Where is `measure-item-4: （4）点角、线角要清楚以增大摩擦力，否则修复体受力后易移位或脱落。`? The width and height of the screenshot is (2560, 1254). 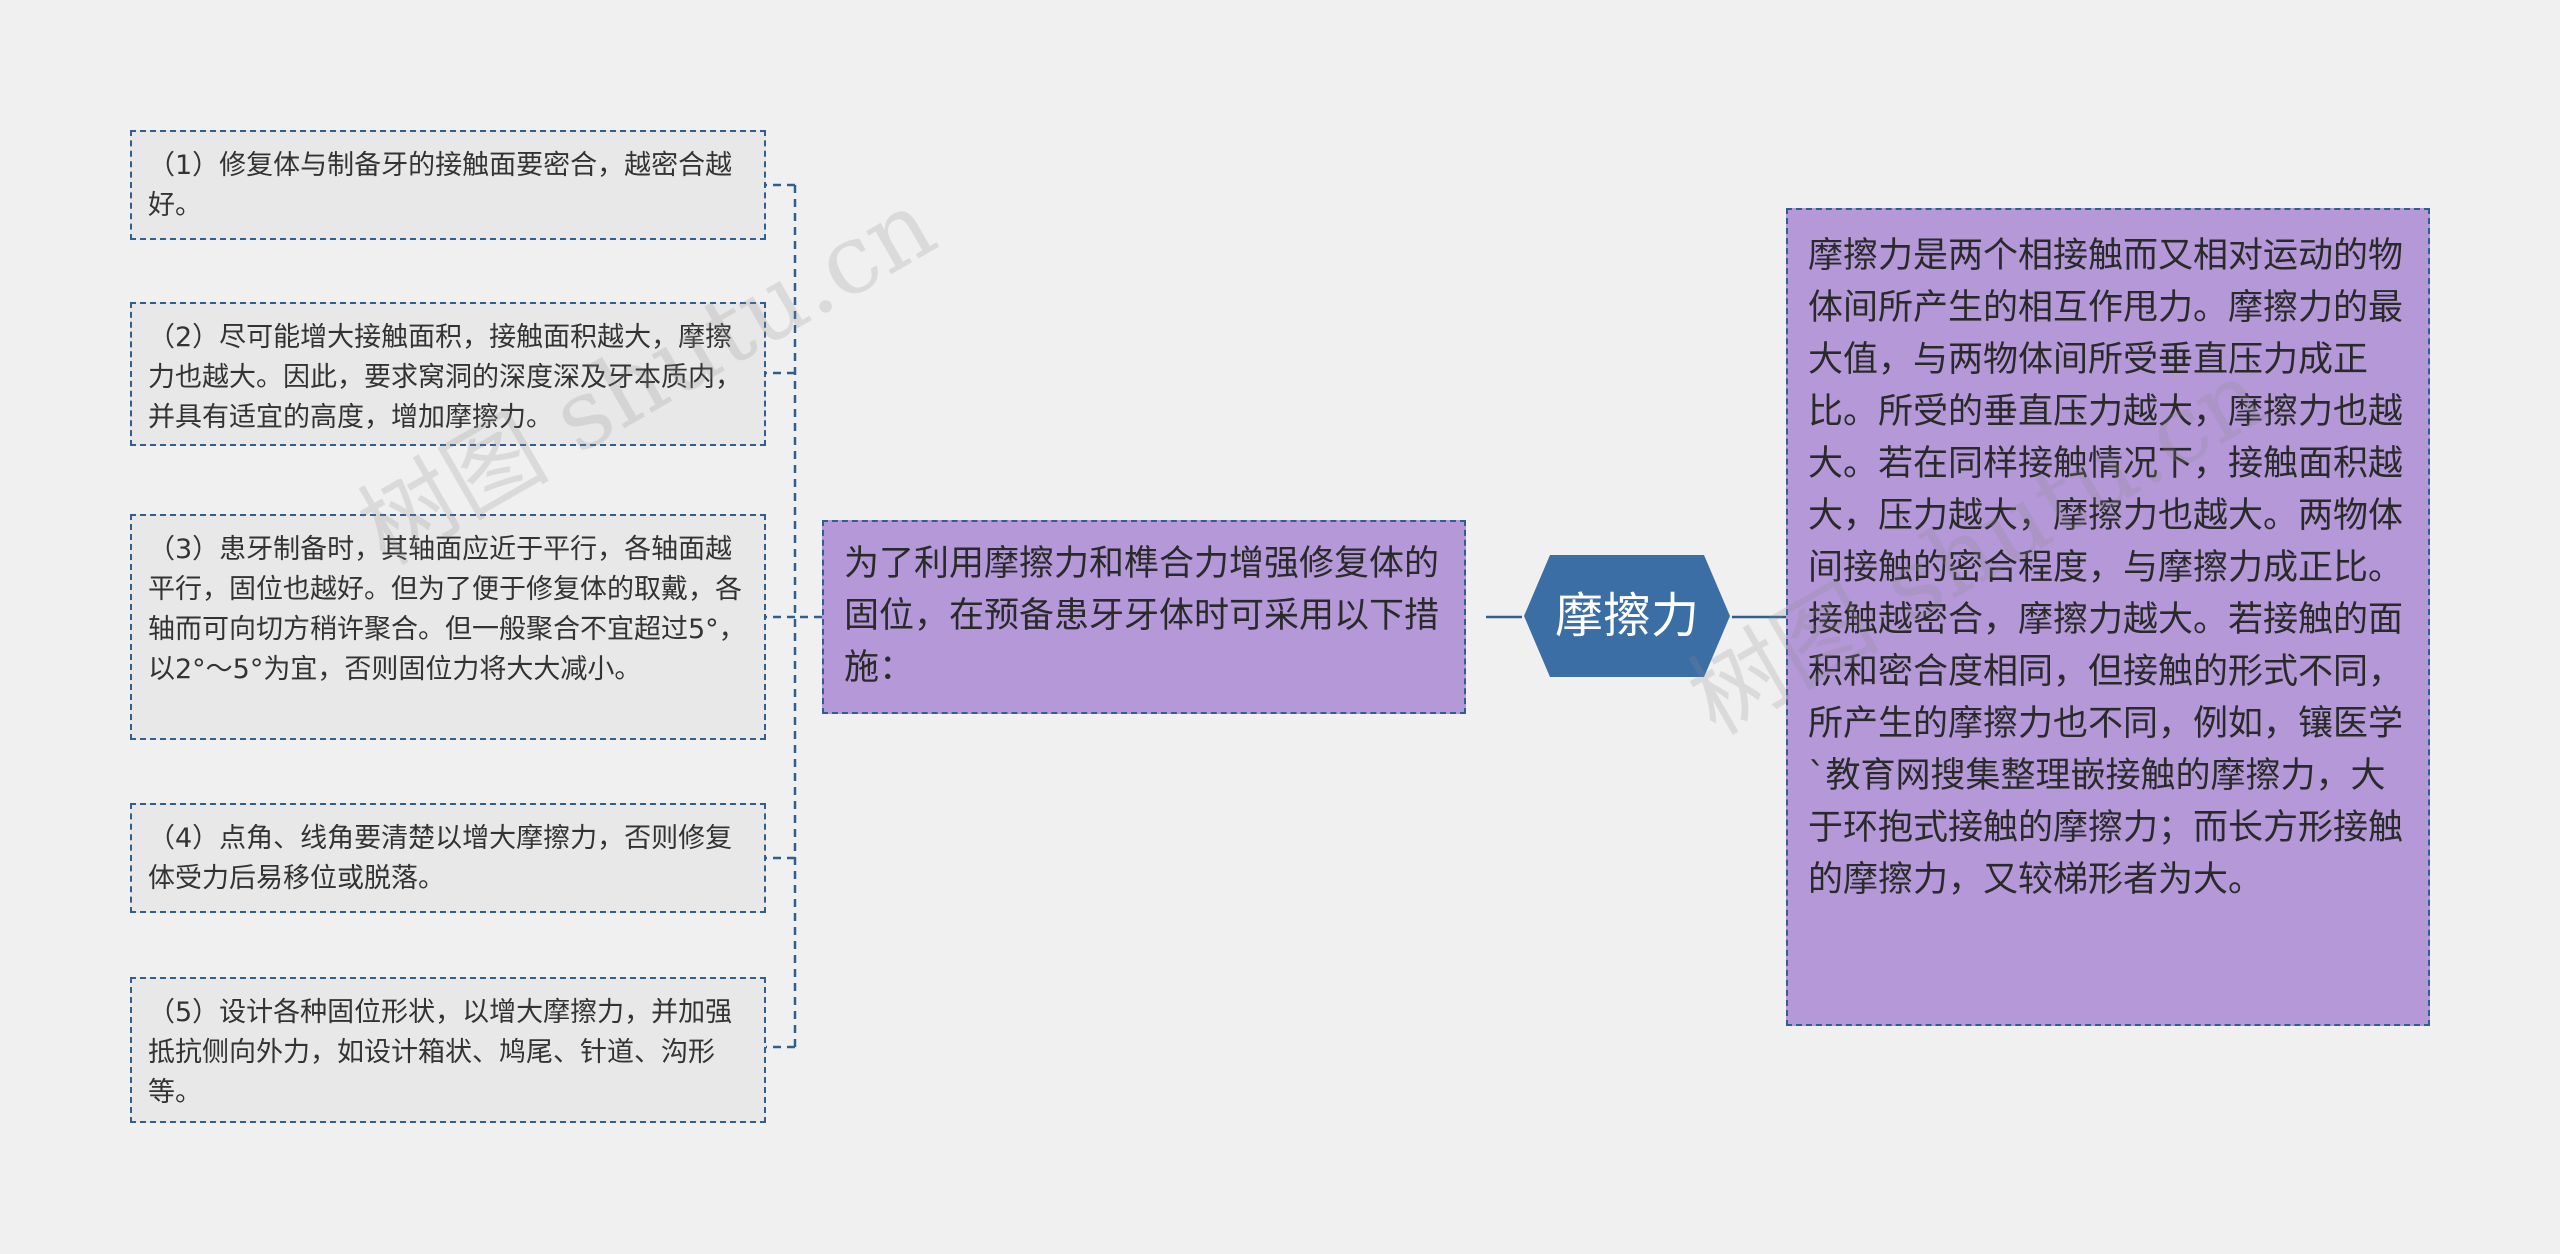
measure-item-4: （4）点角、线角要清楚以增大摩擦力，否则修复体受力后易移位或脱落。 is located at coordinates (448, 858).